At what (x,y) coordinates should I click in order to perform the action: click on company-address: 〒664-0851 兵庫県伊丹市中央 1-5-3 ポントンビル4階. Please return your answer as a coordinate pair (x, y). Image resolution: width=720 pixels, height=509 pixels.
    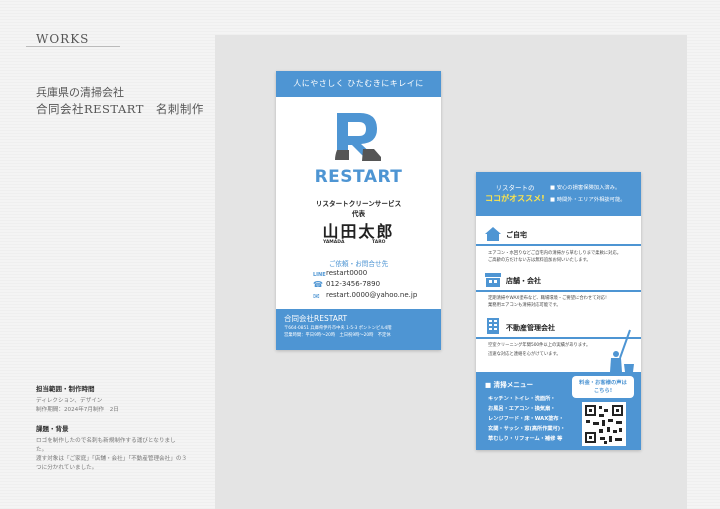
    Looking at the image, I should click on (338, 328).